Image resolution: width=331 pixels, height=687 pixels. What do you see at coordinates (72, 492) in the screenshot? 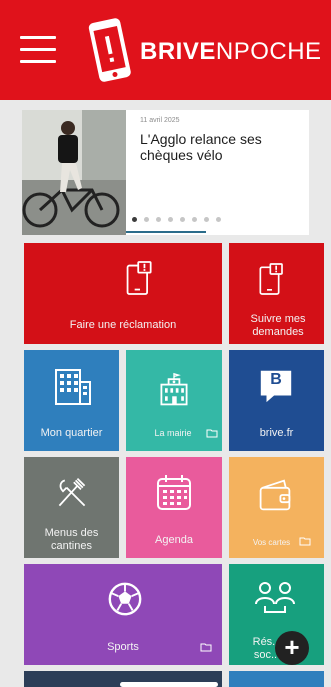
I see `cutlery-icon` at bounding box center [72, 492].